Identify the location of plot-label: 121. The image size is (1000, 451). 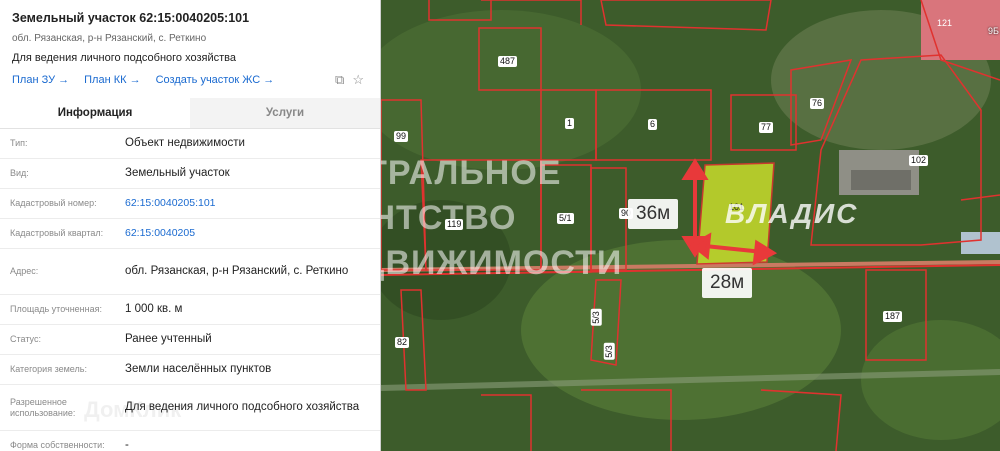
(945, 23).